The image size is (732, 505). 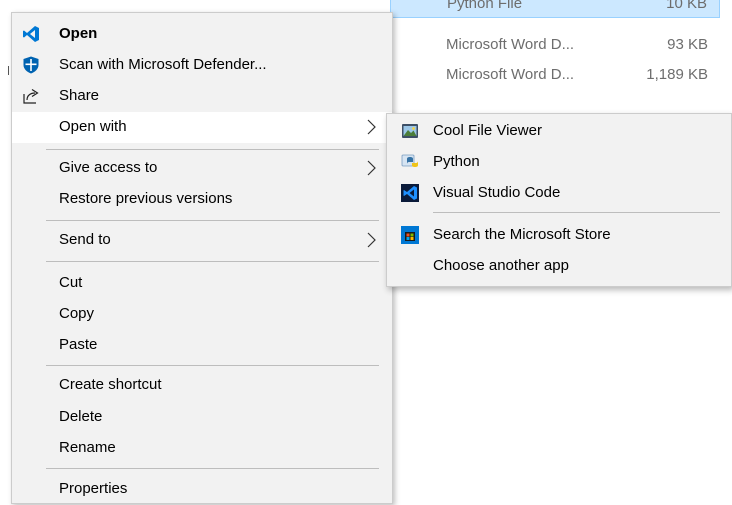 I want to click on submenu-item-search-store: Search the Microsoft Store, so click(x=559, y=235).